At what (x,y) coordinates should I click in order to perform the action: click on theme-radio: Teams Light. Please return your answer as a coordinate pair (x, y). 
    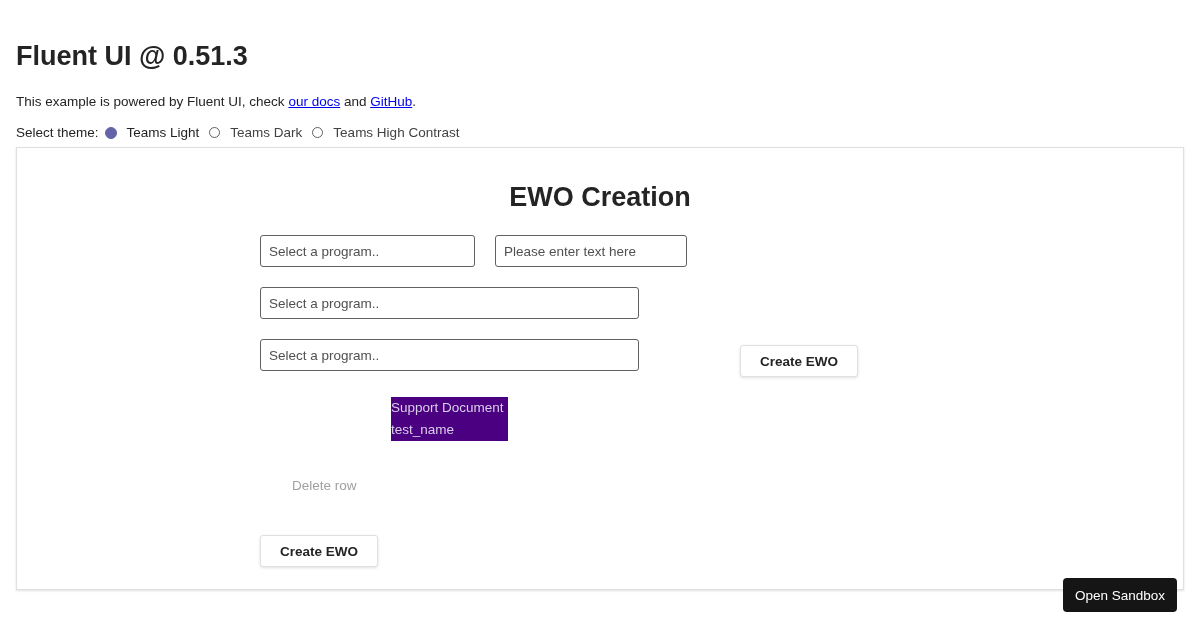
    Looking at the image, I should click on (152, 132).